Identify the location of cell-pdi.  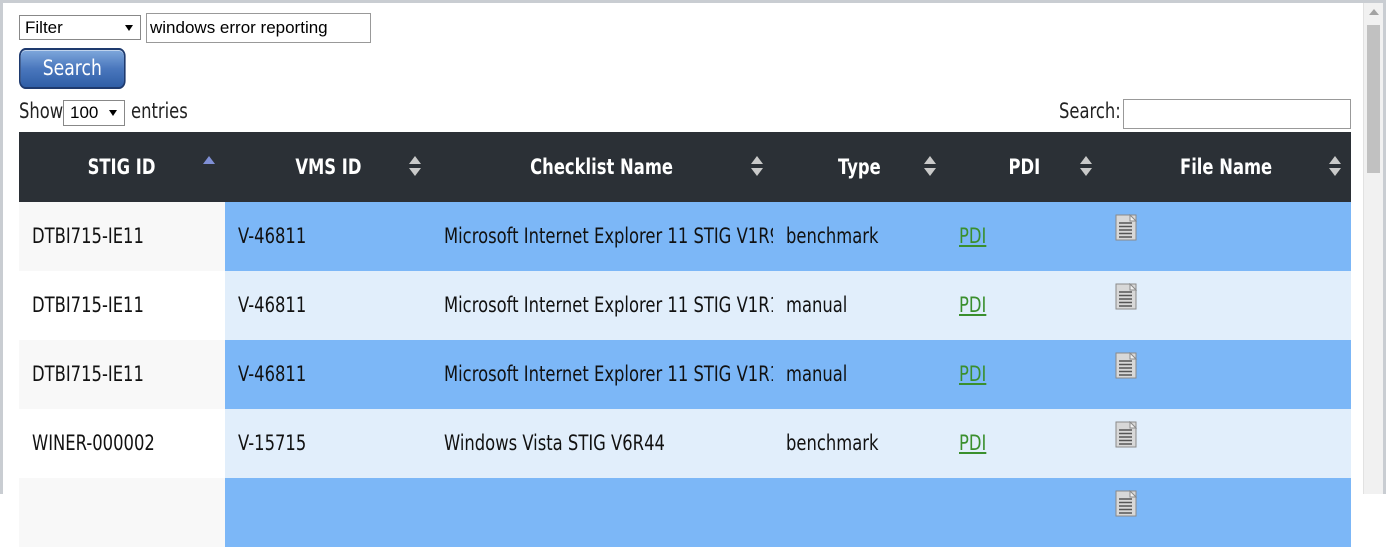
(1024, 512).